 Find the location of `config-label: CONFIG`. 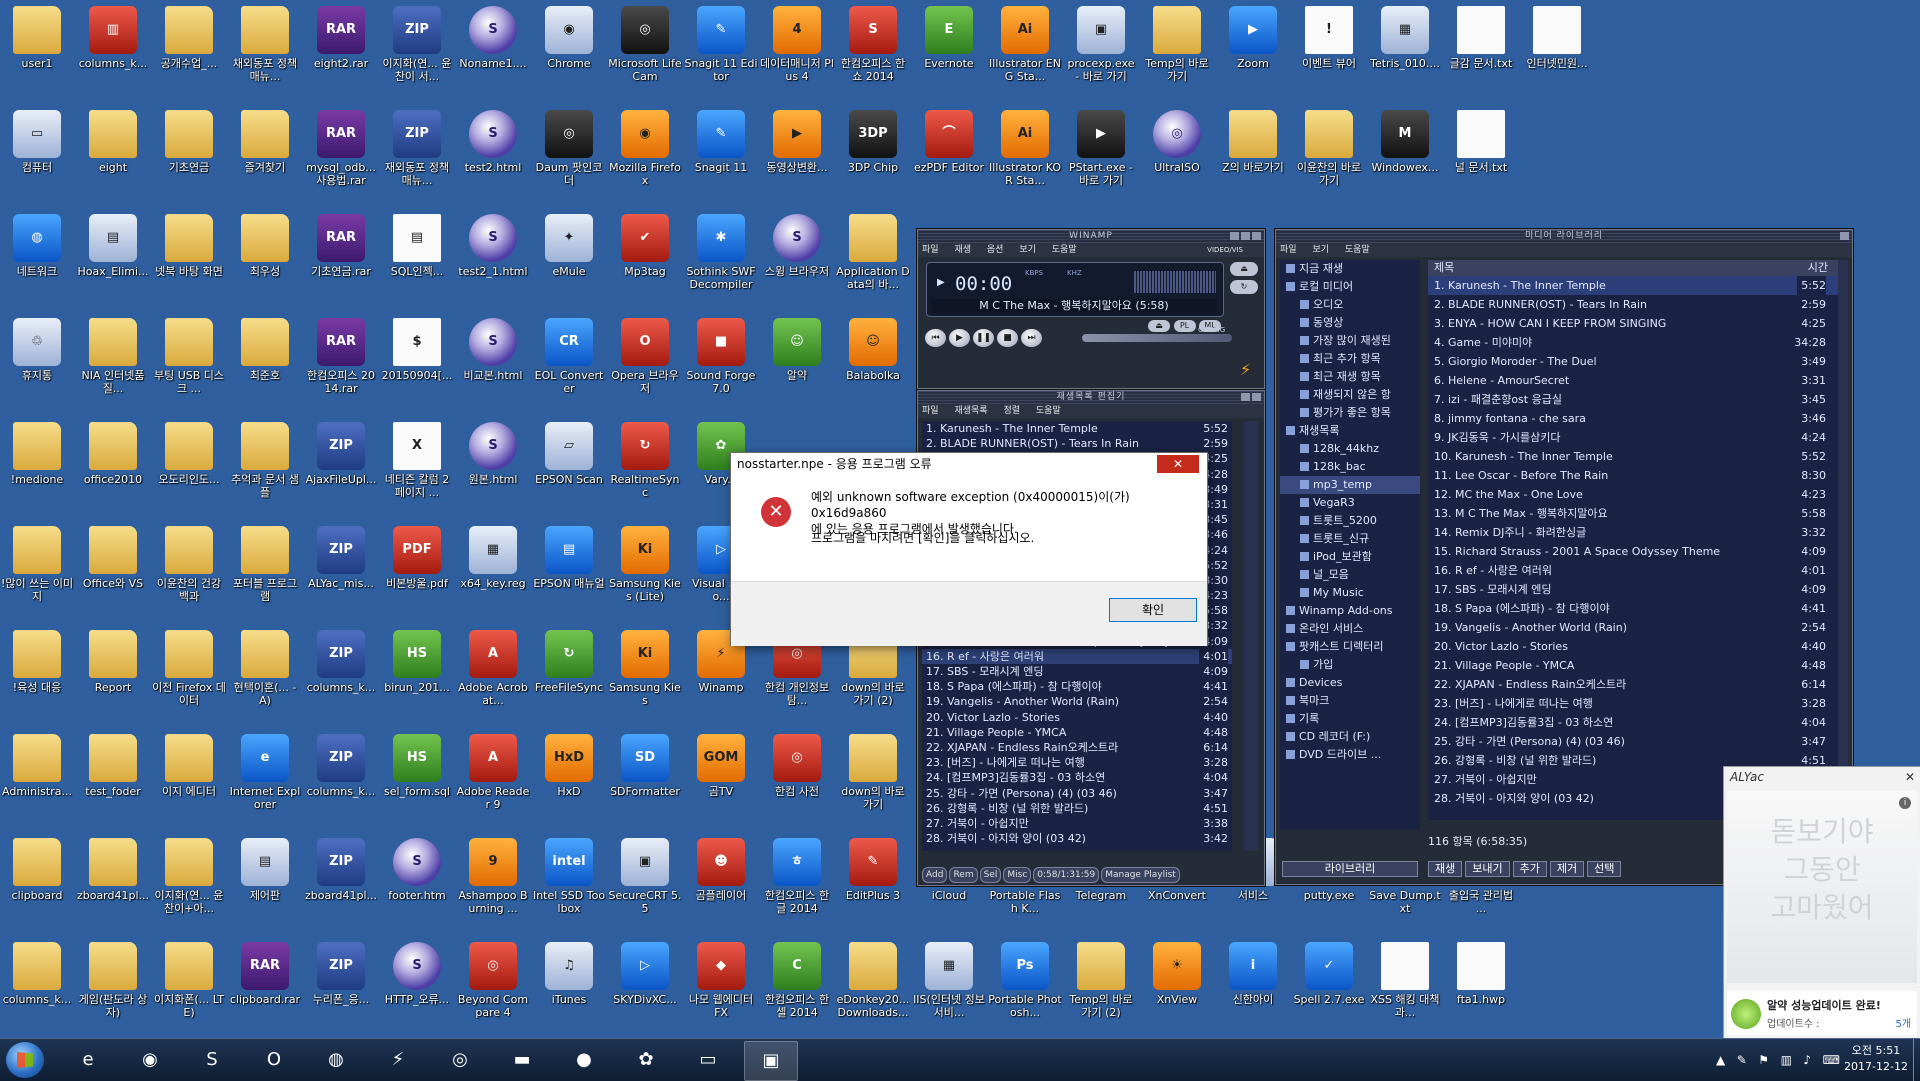

config-label: CONFIG is located at coordinates (1211, 330).